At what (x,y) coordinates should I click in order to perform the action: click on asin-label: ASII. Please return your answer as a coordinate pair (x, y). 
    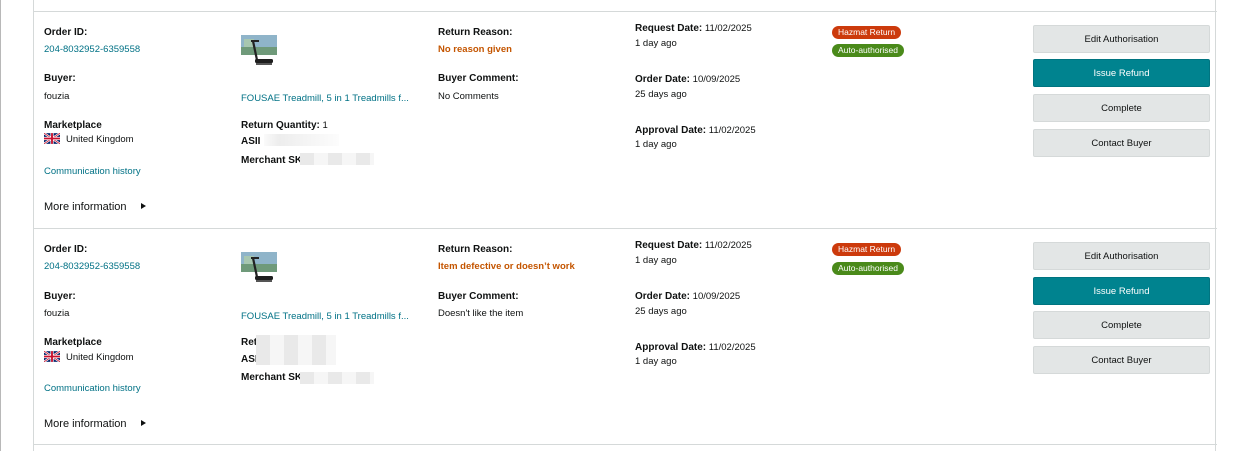
    Looking at the image, I should click on (251, 141).